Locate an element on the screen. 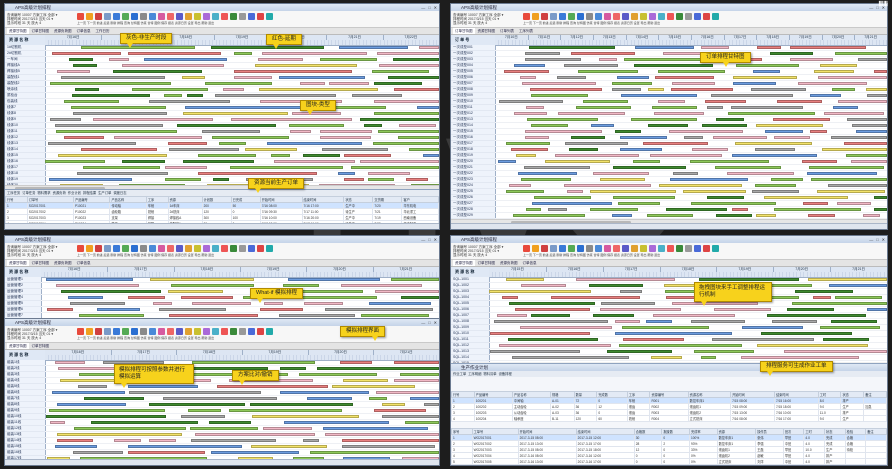 The image size is (892, 469). close-button: ✕ is located at coordinates (435, 7).